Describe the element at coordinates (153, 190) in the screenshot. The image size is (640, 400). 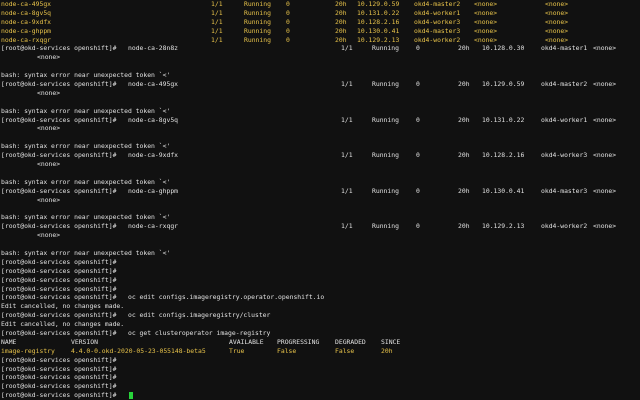
I see `command-text: node-ca-ghppm` at that location.